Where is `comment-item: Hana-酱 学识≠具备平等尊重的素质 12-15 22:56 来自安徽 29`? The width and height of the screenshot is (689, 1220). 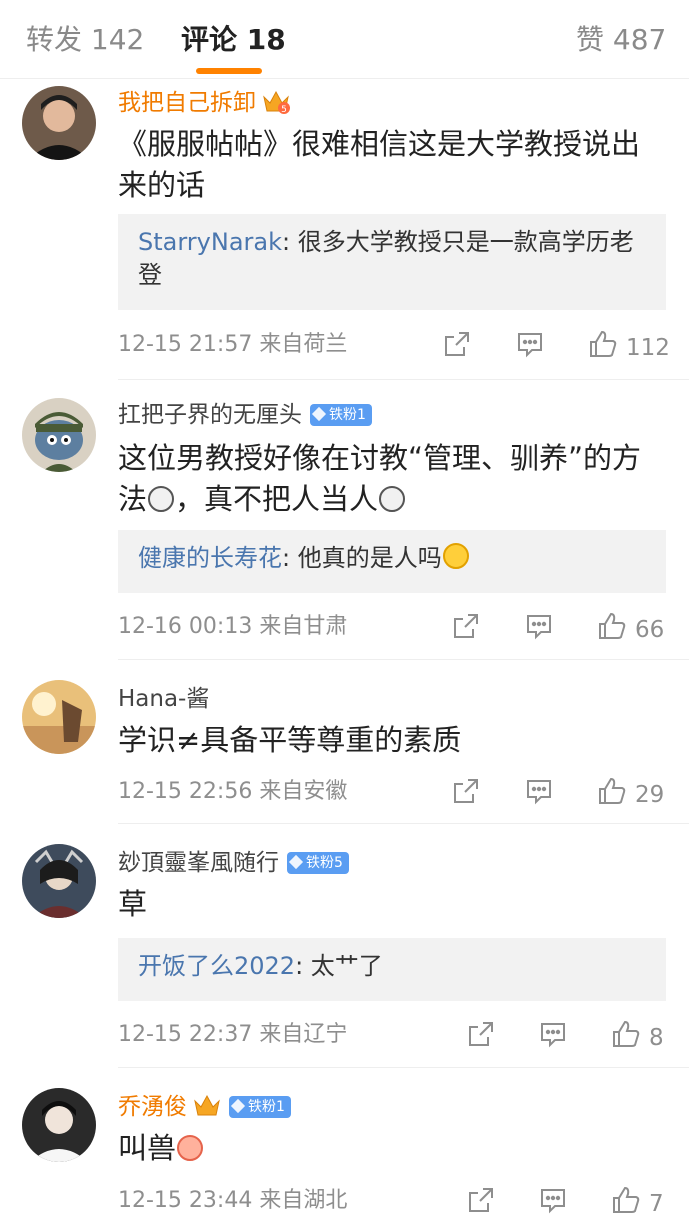 comment-item: Hana-酱 学识≠具备平等尊重的素质 12-15 22:56 来自安徽 29 is located at coordinates (344, 742).